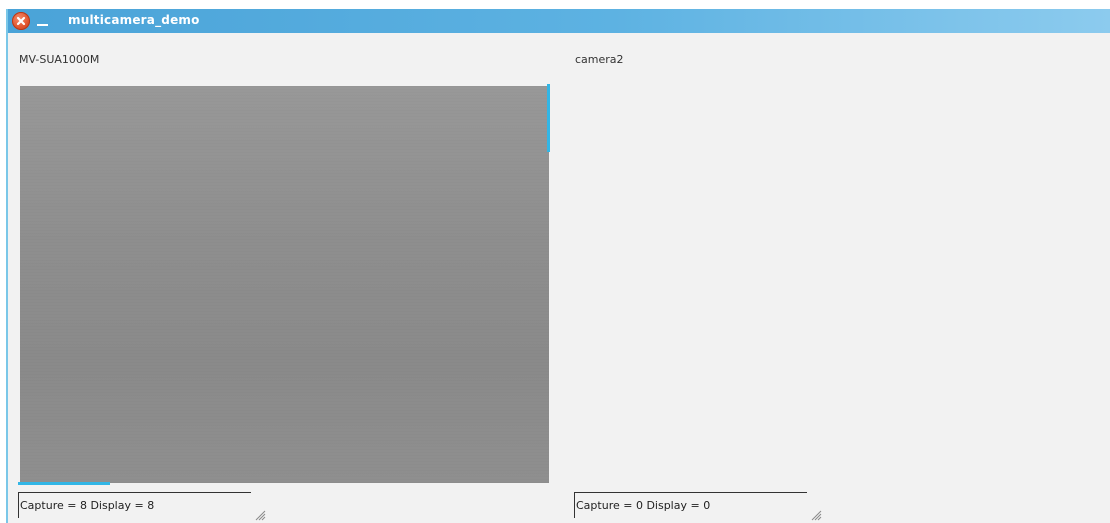 This screenshot has width=1110, height=523. Describe the element at coordinates (59, 59) in the screenshot. I see `camera1-name-label: MV-SUA1000M` at that location.